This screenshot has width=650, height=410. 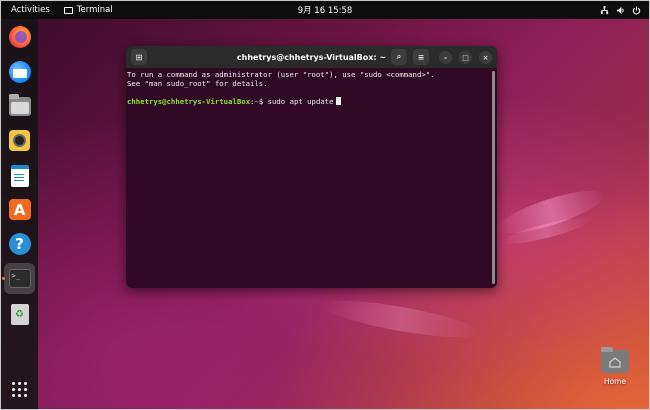 I want to click on dock-rhythmbox, so click(x=19, y=140).